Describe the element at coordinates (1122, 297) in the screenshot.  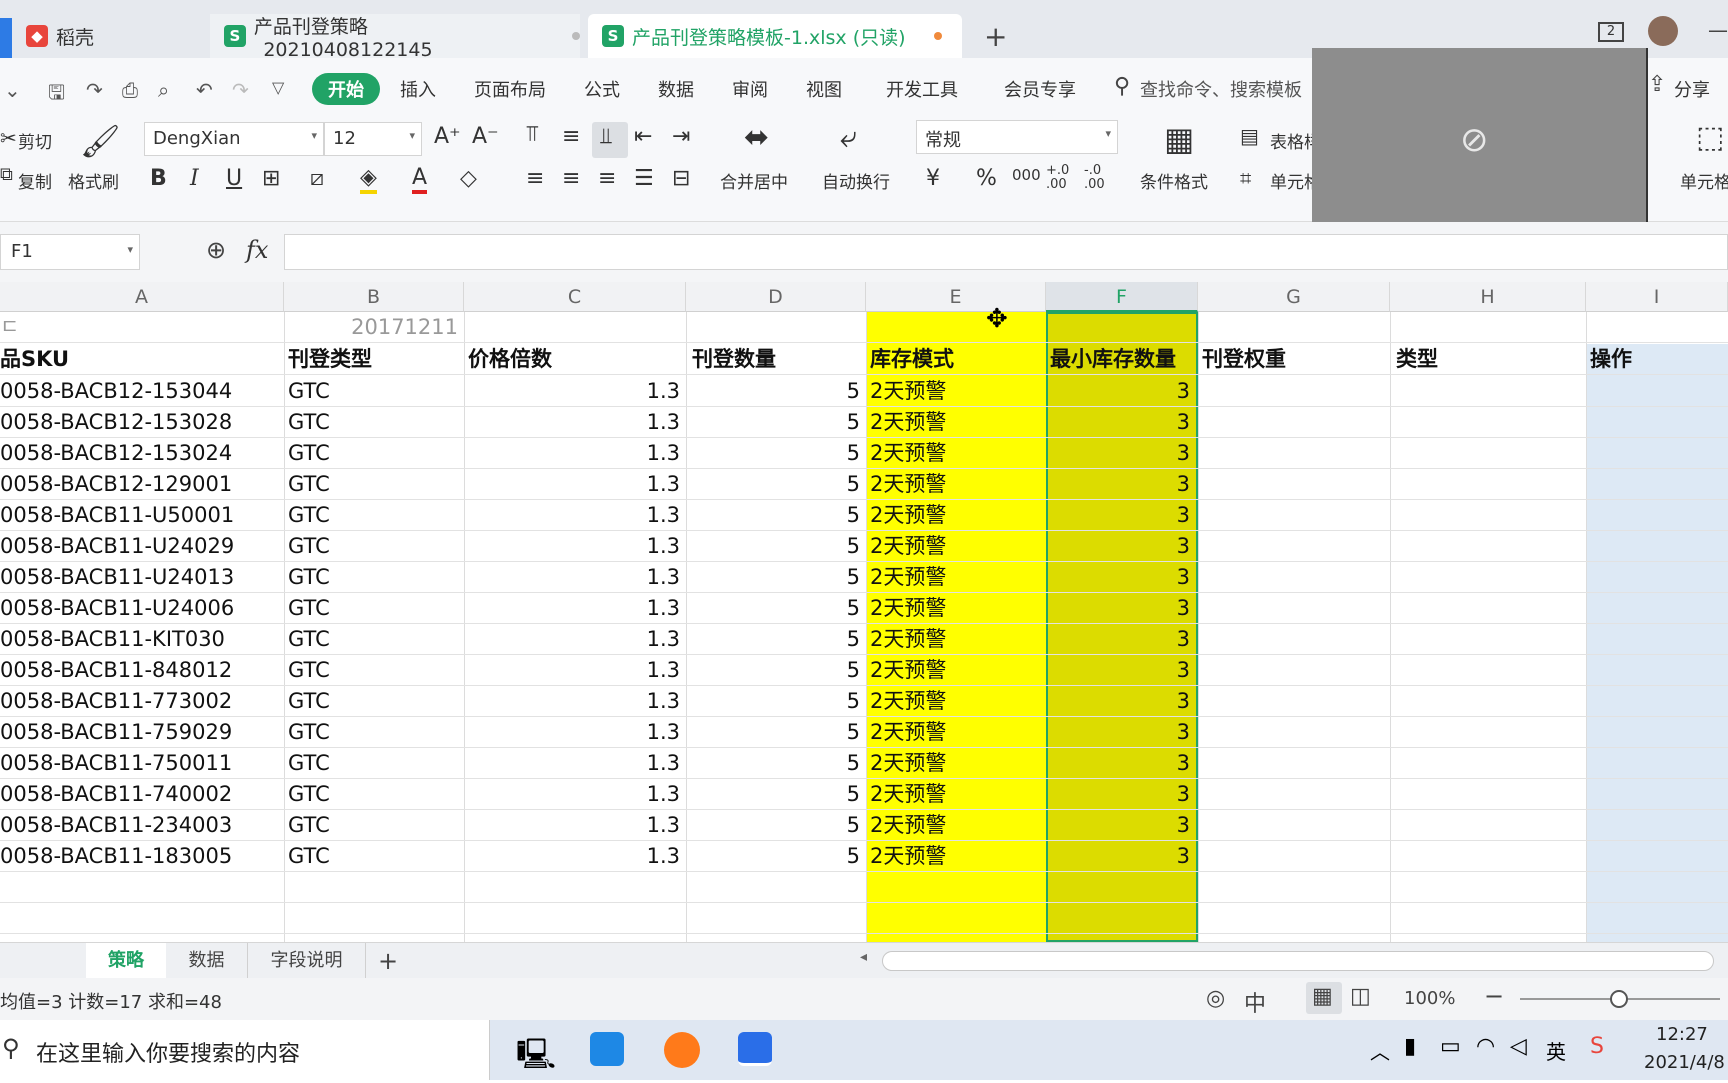
I see `col-header-F: F` at that location.